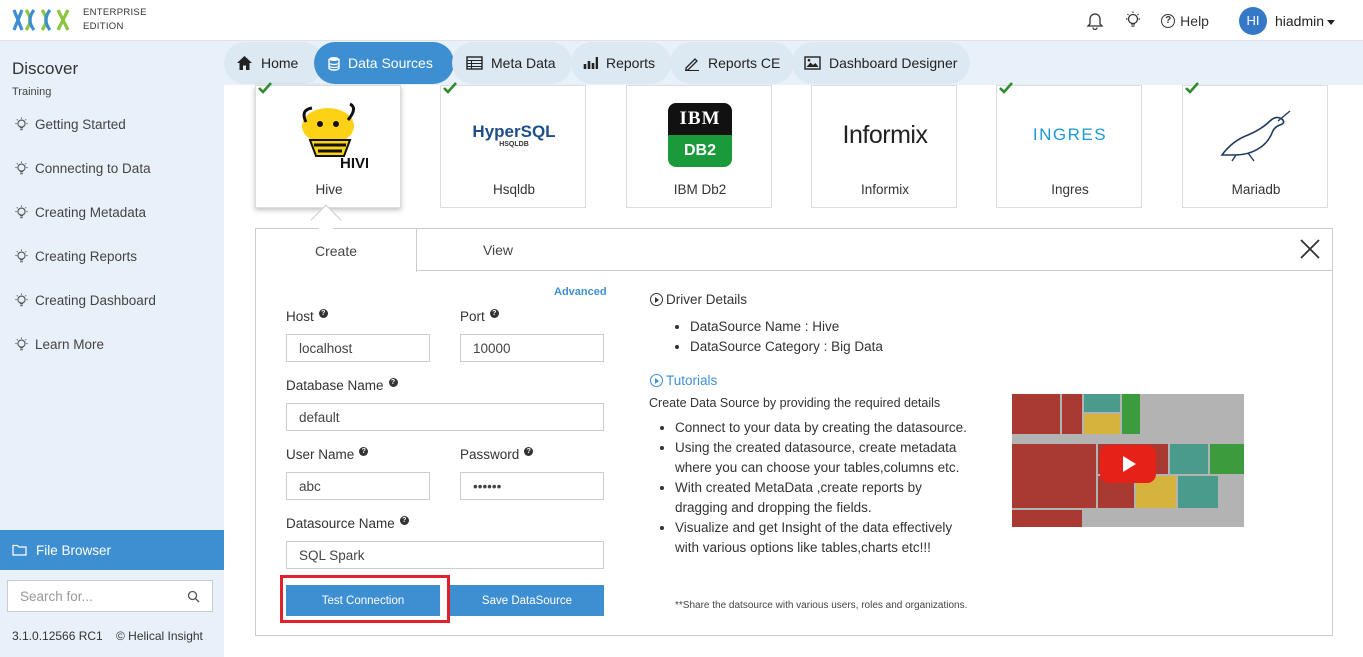 The height and width of the screenshot is (657, 1363). What do you see at coordinates (621, 63) in the screenshot?
I see `tab-reports: Reports` at bounding box center [621, 63].